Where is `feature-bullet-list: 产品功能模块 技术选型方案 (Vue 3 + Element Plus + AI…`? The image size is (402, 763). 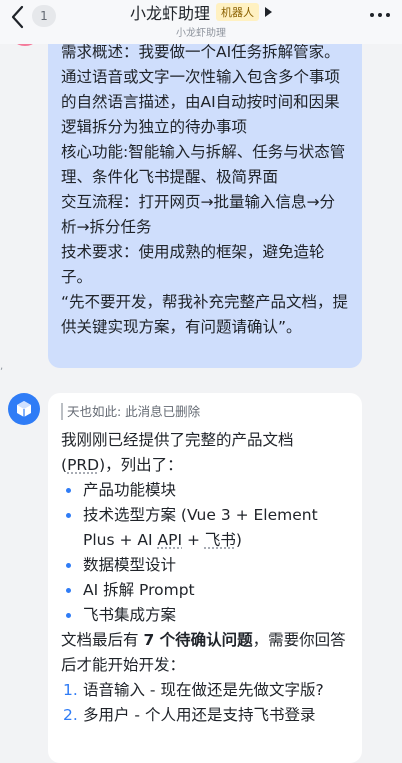
feature-bullet-list: 产品功能模块 技术选型方案 (Vue 3 + Element Plus + AI… is located at coordinates (205, 553).